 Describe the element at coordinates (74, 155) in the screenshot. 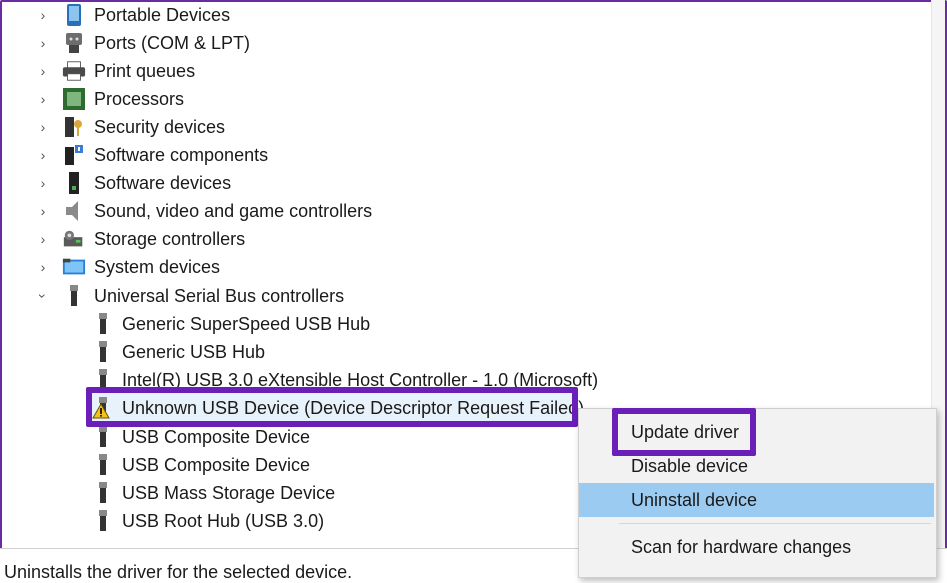

I see `software-component-icon` at that location.